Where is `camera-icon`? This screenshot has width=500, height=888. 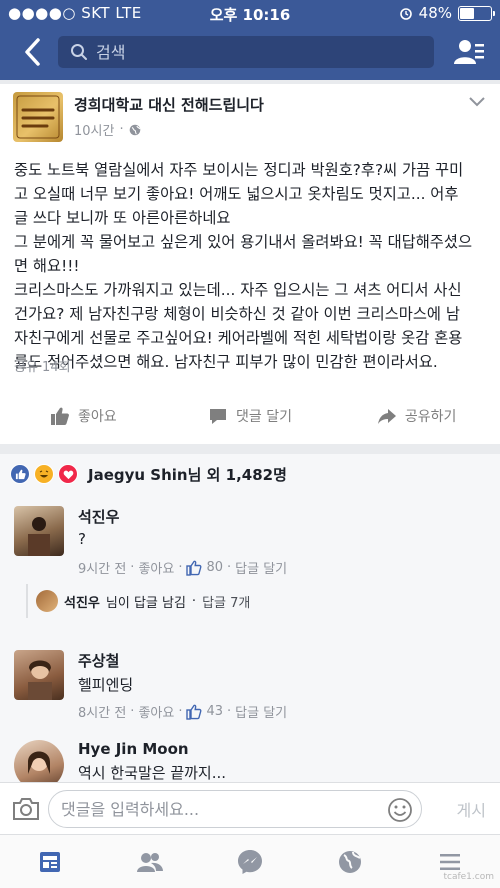
camera-icon is located at coordinates (26, 809).